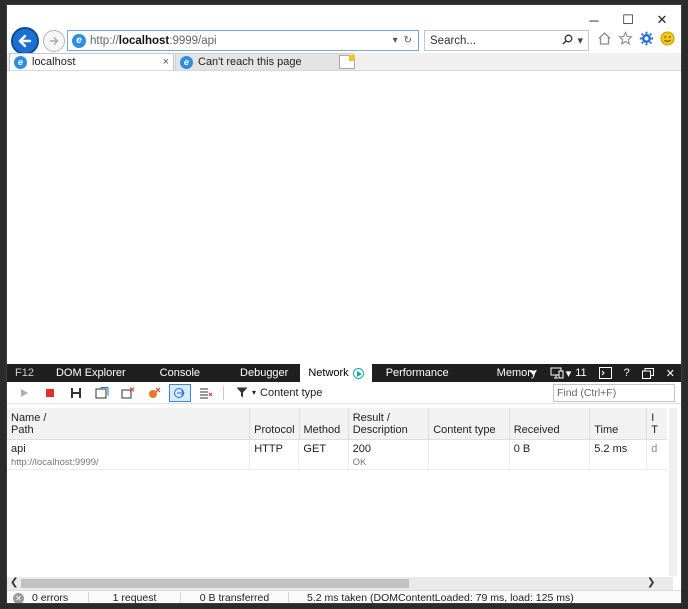 The width and height of the screenshot is (688, 609). What do you see at coordinates (673, 492) in the screenshot?
I see `vertical-scrollbar` at bounding box center [673, 492].